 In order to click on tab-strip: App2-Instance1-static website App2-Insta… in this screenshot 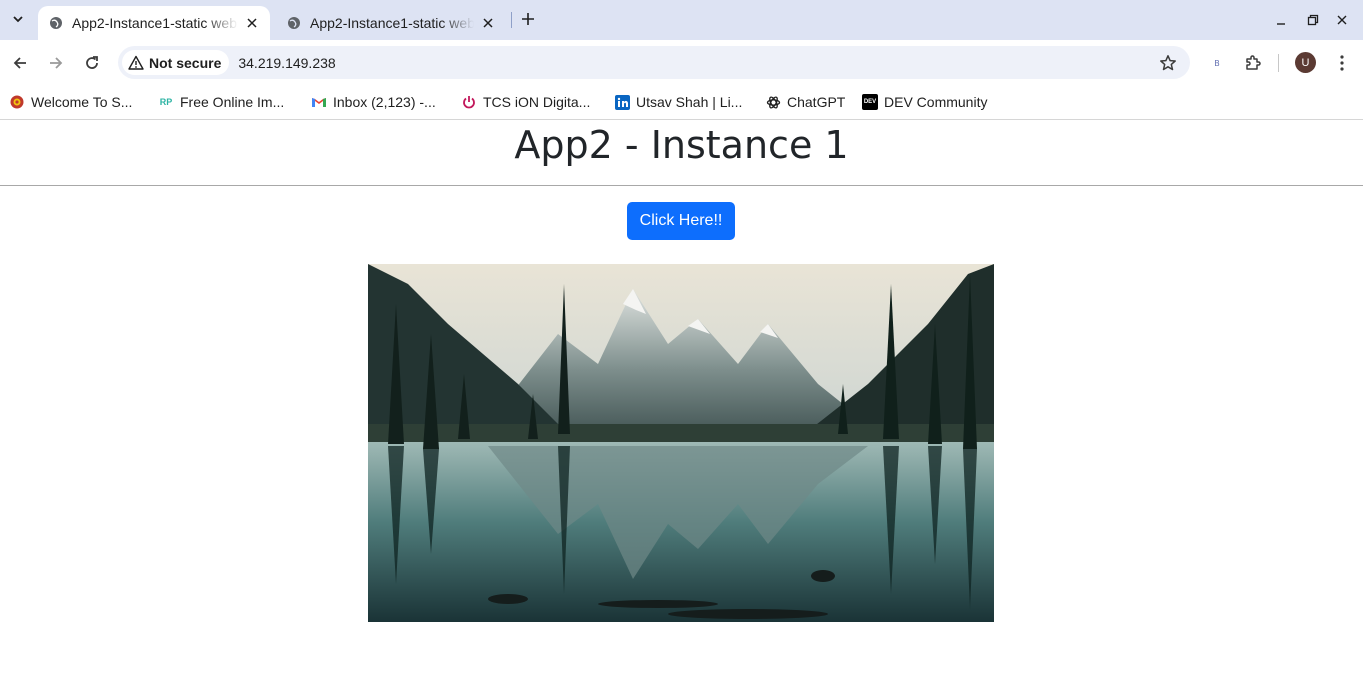, I will do `click(681, 20)`.